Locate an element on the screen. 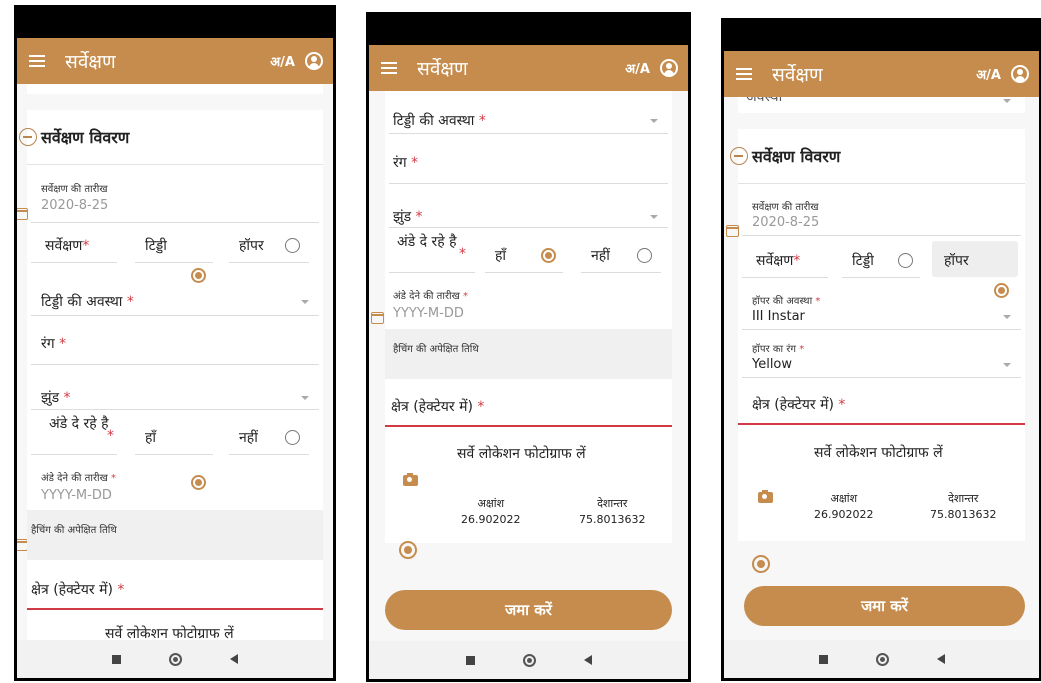 The image size is (1041, 683). card-title: सर्वेक्षण विवरण is located at coordinates (796, 156).